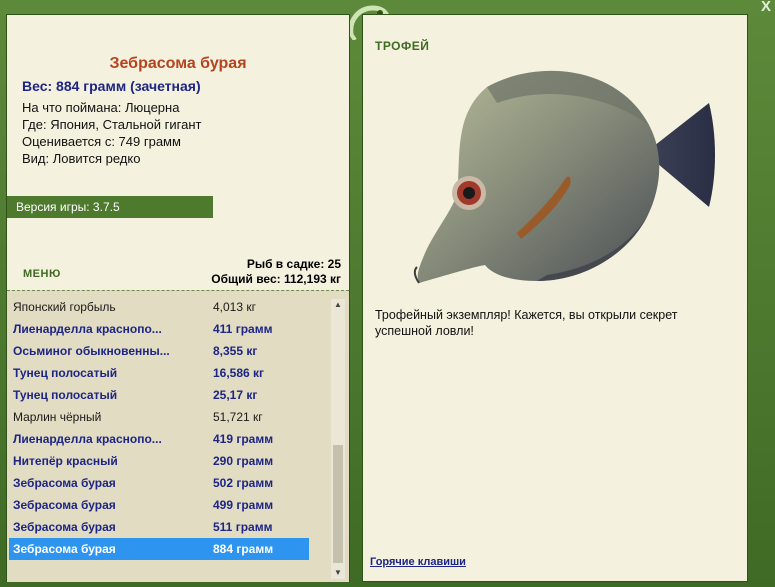  What do you see at coordinates (239, 373) in the screenshot?
I see `catch-fish-weight: 16,586 кг` at bounding box center [239, 373].